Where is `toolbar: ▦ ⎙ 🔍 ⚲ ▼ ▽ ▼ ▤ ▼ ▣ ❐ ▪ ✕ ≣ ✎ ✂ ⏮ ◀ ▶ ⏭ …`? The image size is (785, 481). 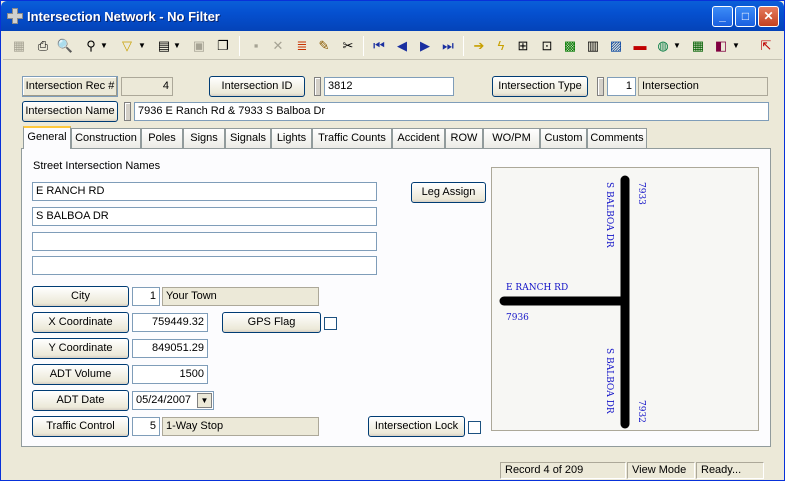 toolbar: ▦ ⎙ 🔍 ⚲ ▼ ▽ ▼ ▤ ▼ ▣ ❐ ▪ ✕ ≣ ✎ ✂ ⏮ ◀ ▶ ⏭ … is located at coordinates (392, 46).